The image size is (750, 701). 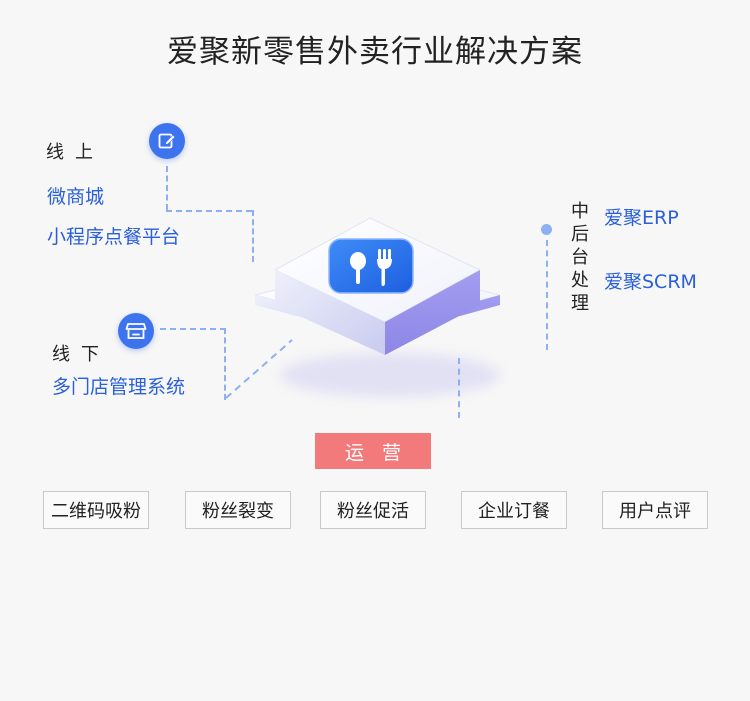 I want to click on offline-label: 线下, so click(x=81, y=354).